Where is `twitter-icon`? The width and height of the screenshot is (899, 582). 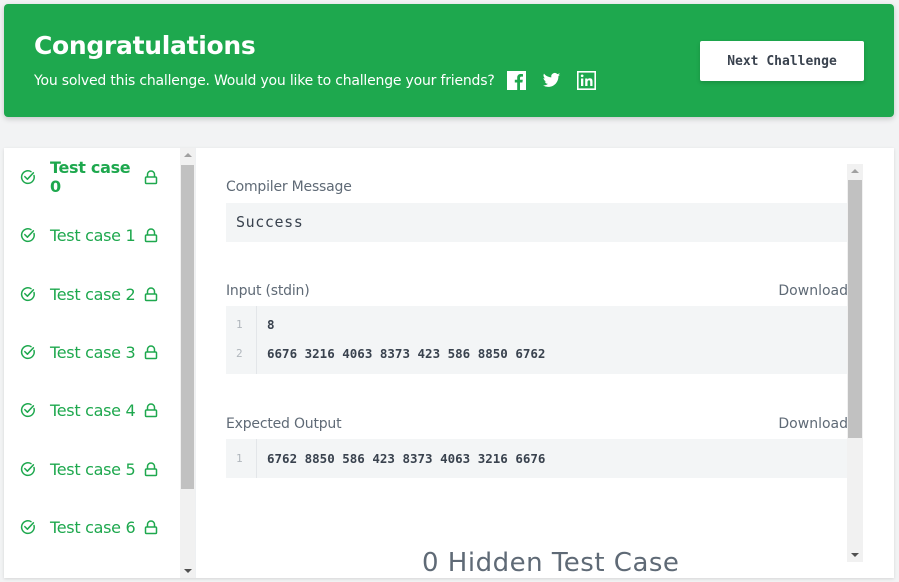 twitter-icon is located at coordinates (551, 80).